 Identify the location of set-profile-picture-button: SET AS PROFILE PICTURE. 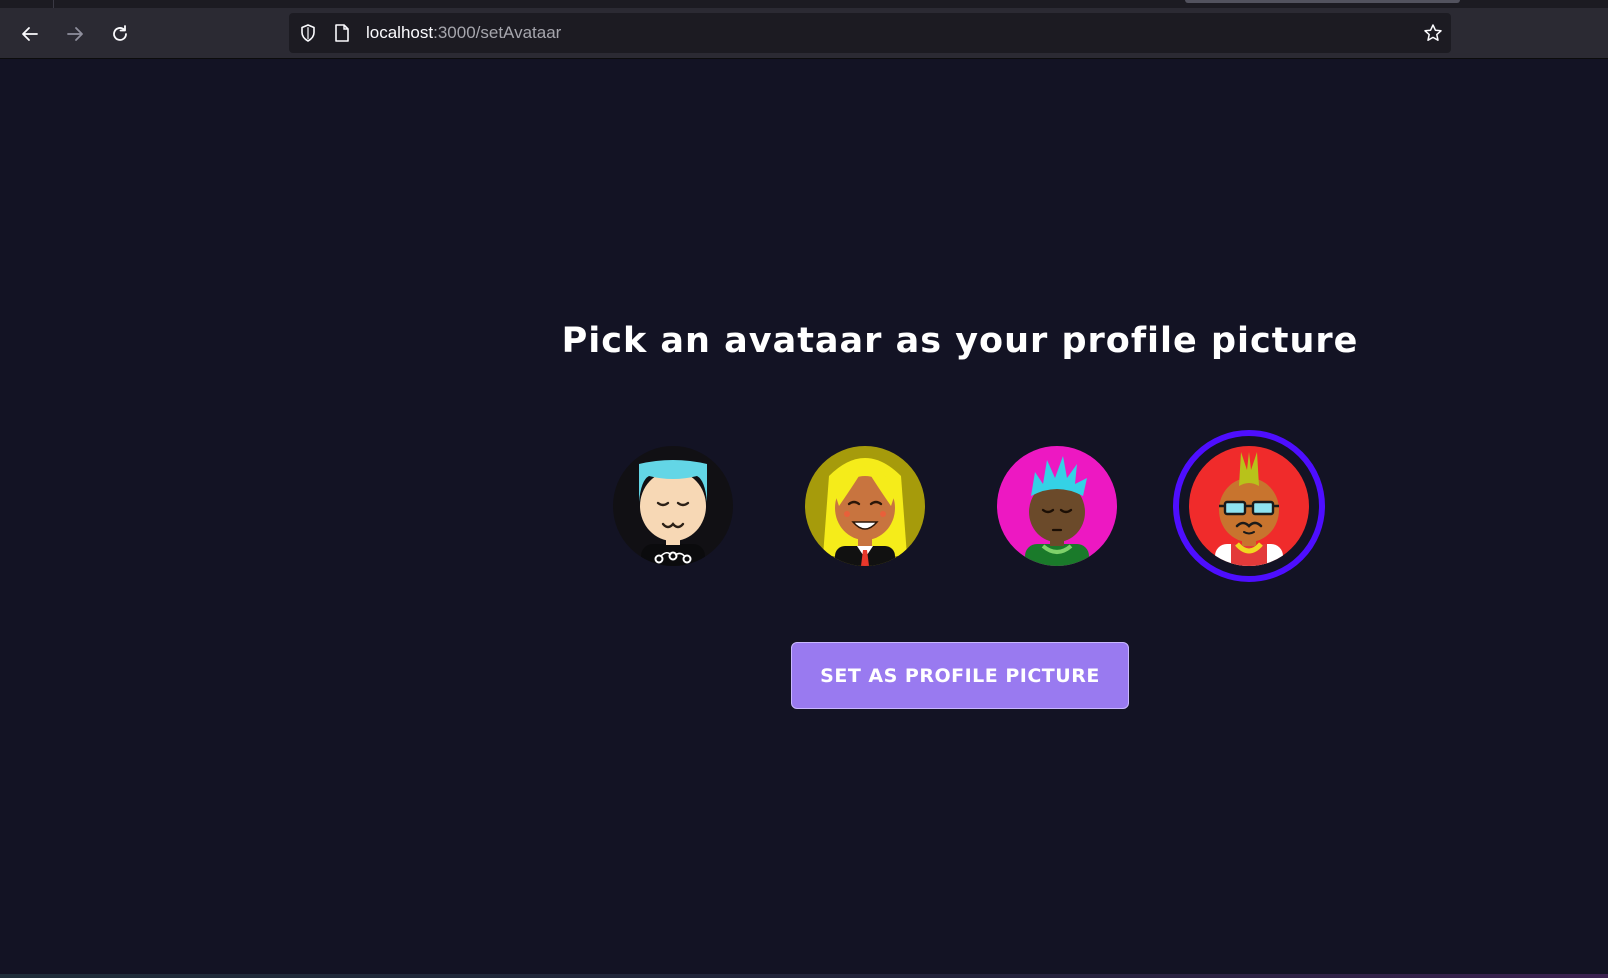
(960, 675).